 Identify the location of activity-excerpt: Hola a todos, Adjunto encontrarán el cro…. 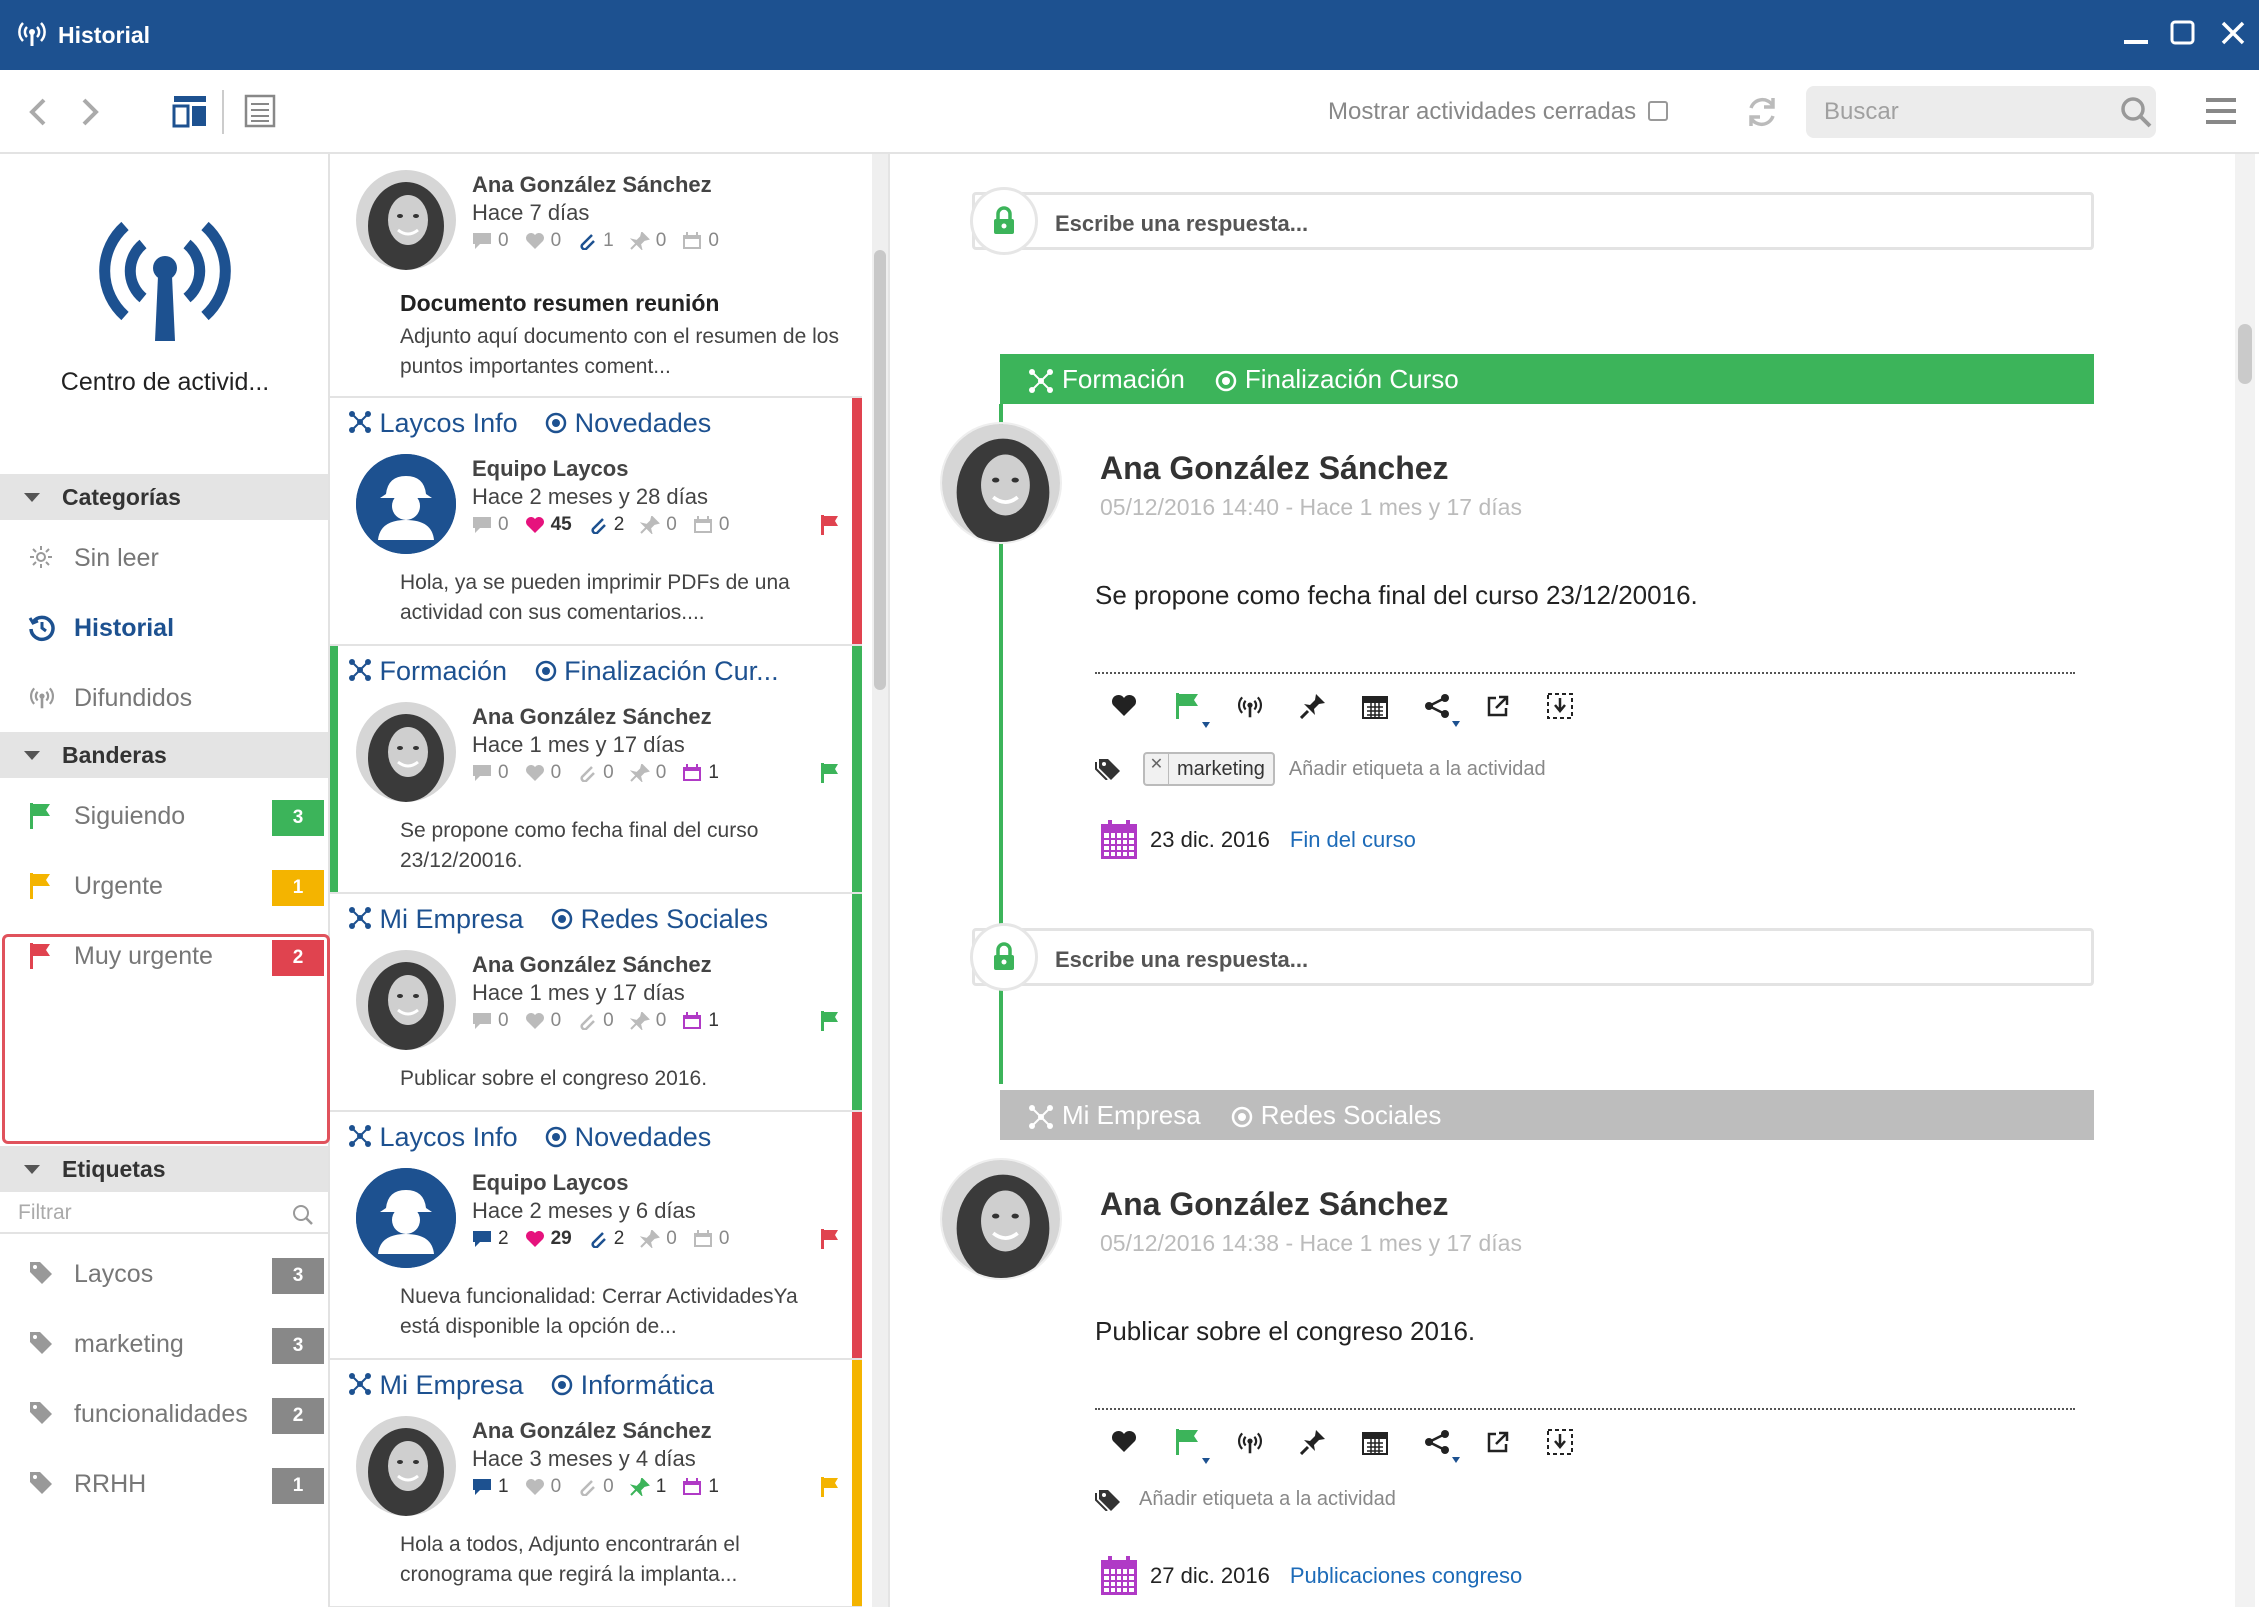
(570, 1559).